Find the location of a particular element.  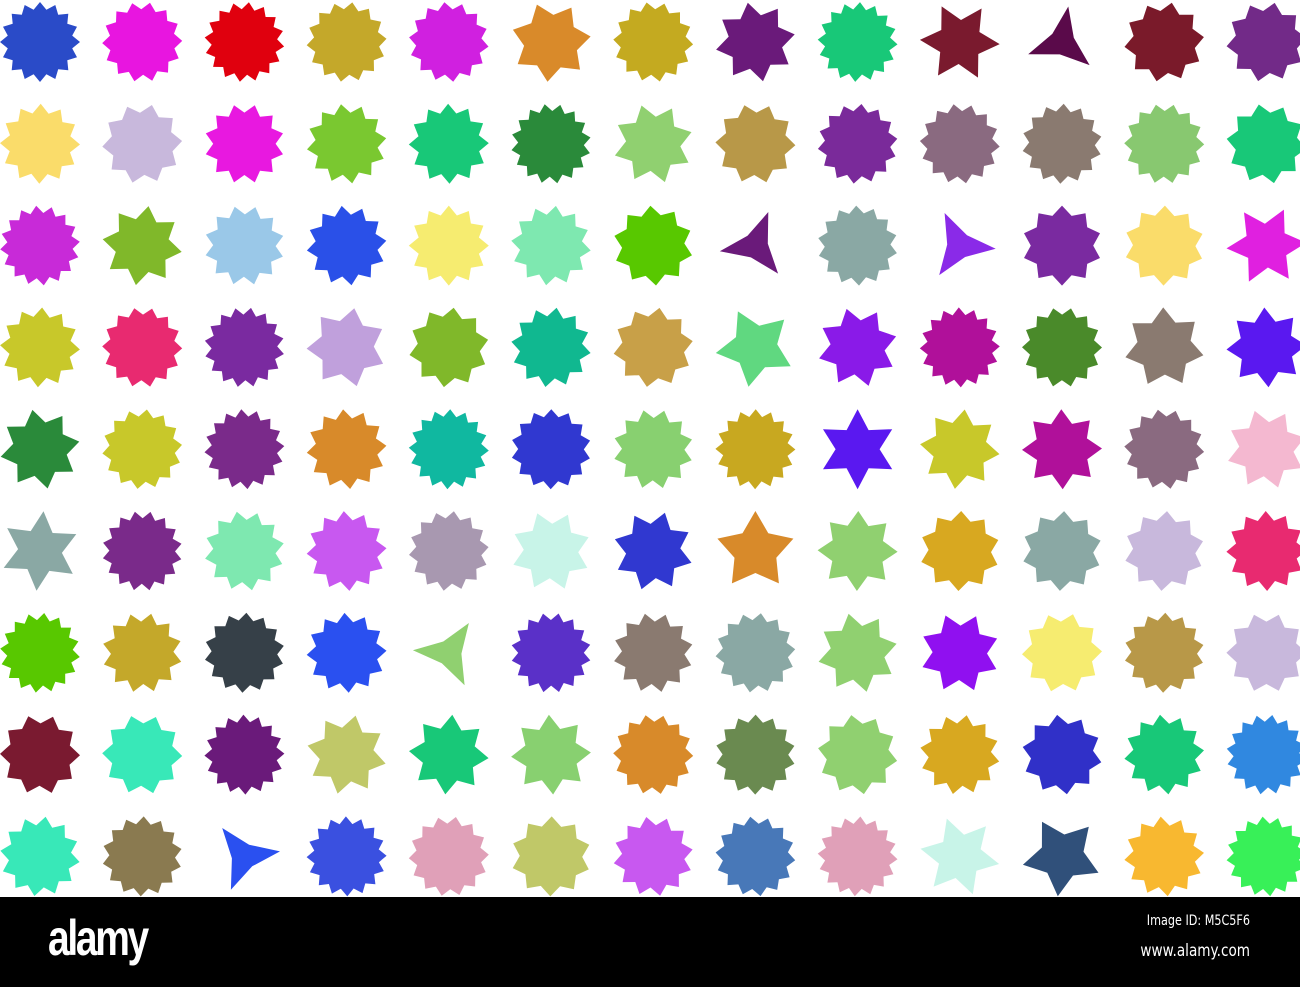

website-label: www.alamy.com is located at coordinates (1195, 951).